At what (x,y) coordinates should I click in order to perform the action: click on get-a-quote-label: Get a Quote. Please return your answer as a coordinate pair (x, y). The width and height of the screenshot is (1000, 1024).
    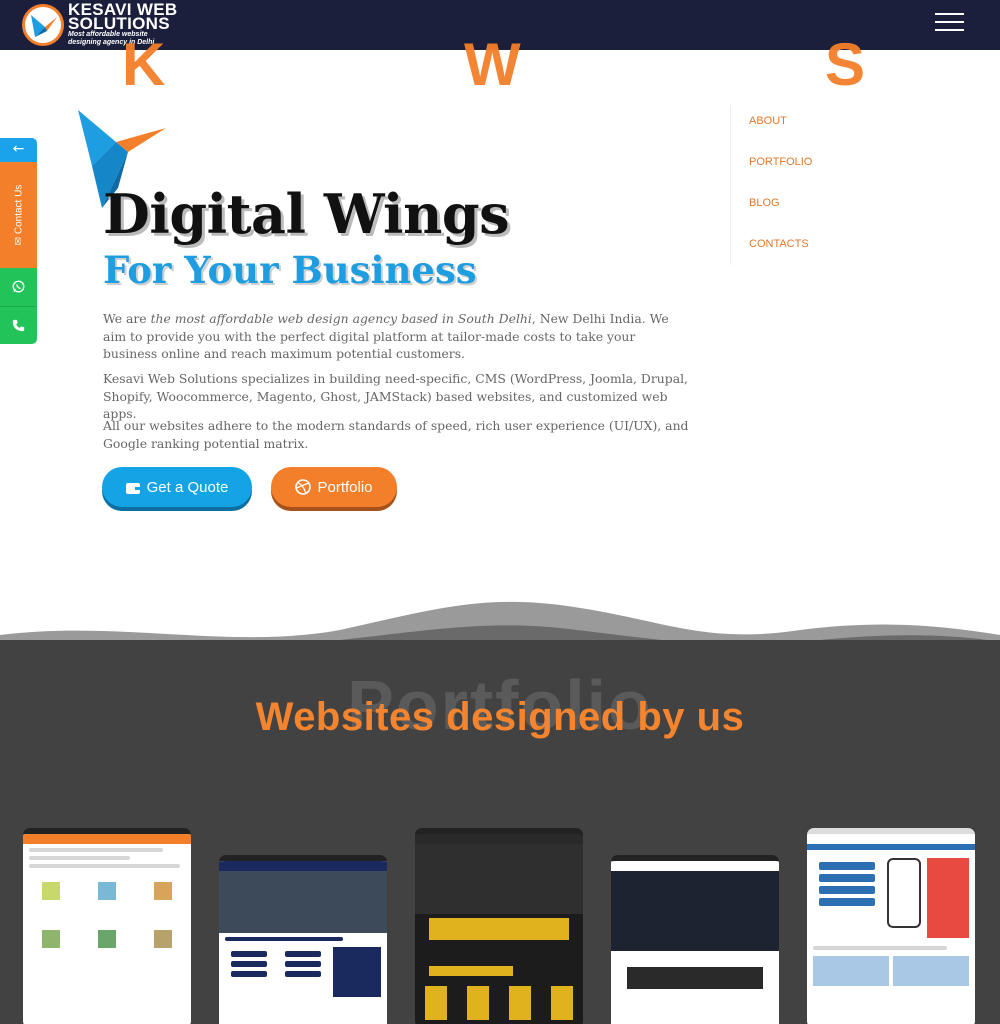
    Looking at the image, I should click on (187, 487).